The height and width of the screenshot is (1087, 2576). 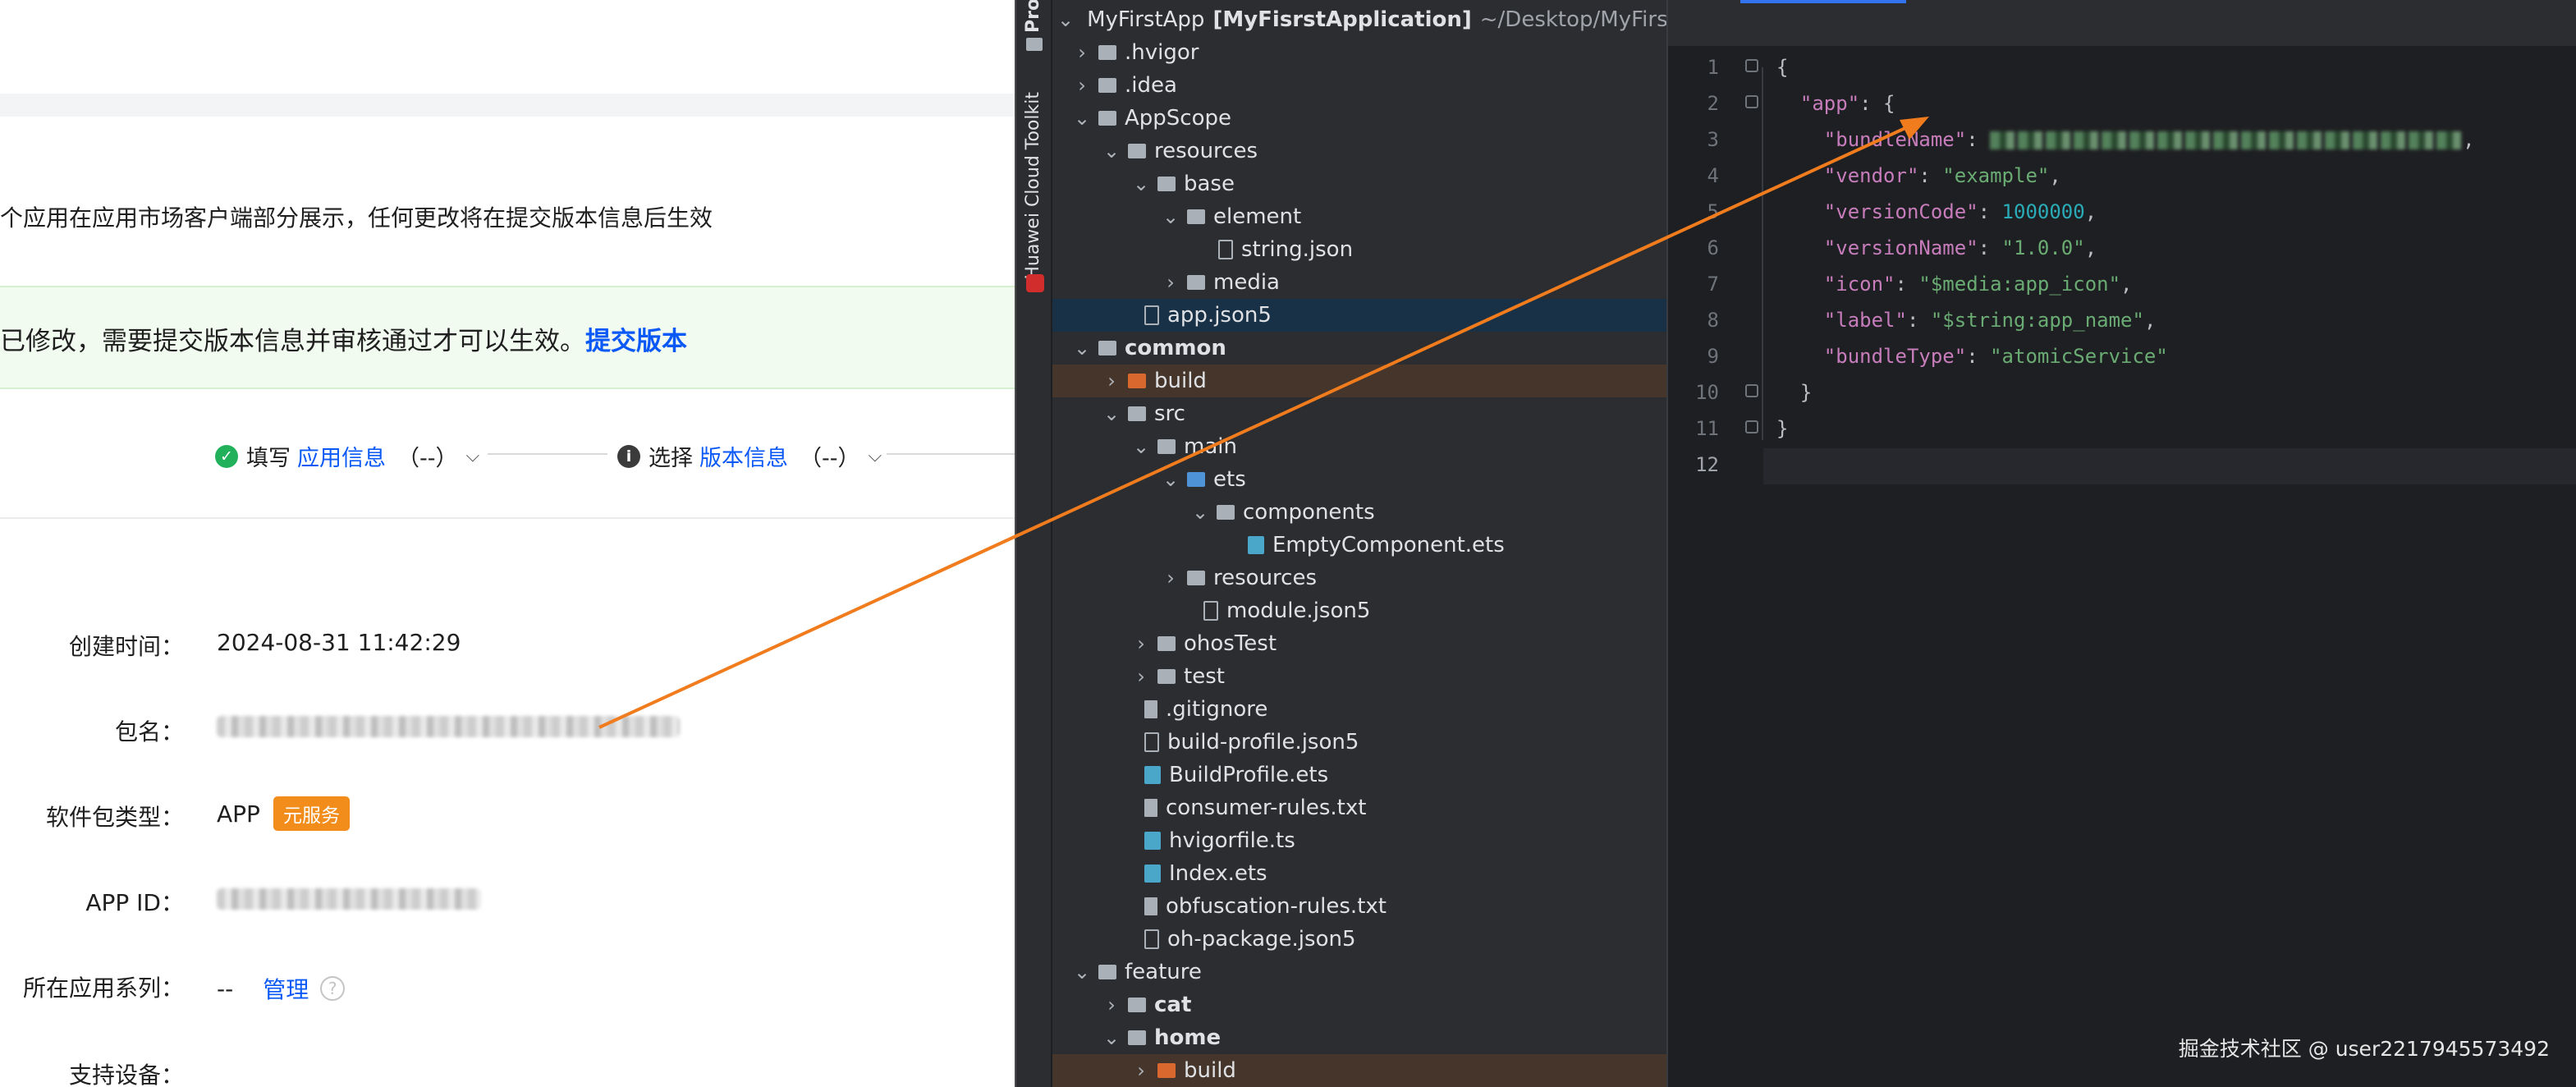 What do you see at coordinates (1151, 86) in the screenshot?
I see `tree-item-label: .idea` at bounding box center [1151, 86].